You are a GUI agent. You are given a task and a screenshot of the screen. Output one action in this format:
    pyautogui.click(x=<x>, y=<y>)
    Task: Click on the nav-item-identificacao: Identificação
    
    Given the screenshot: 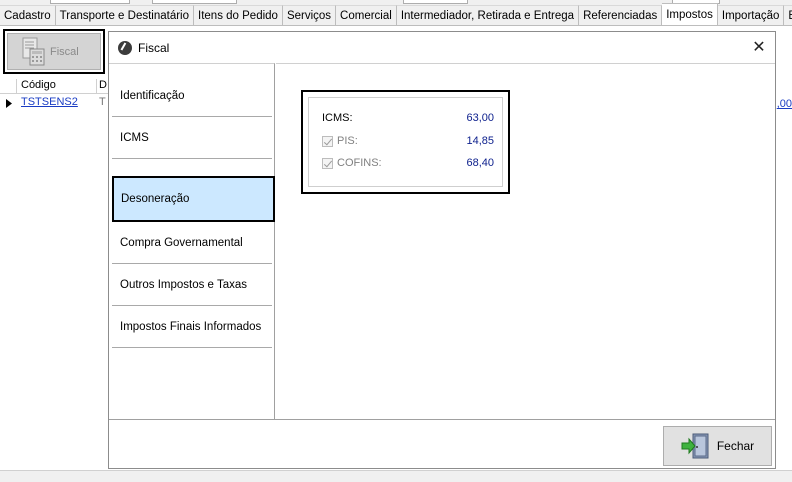 What is the action you would take?
    pyautogui.click(x=192, y=96)
    